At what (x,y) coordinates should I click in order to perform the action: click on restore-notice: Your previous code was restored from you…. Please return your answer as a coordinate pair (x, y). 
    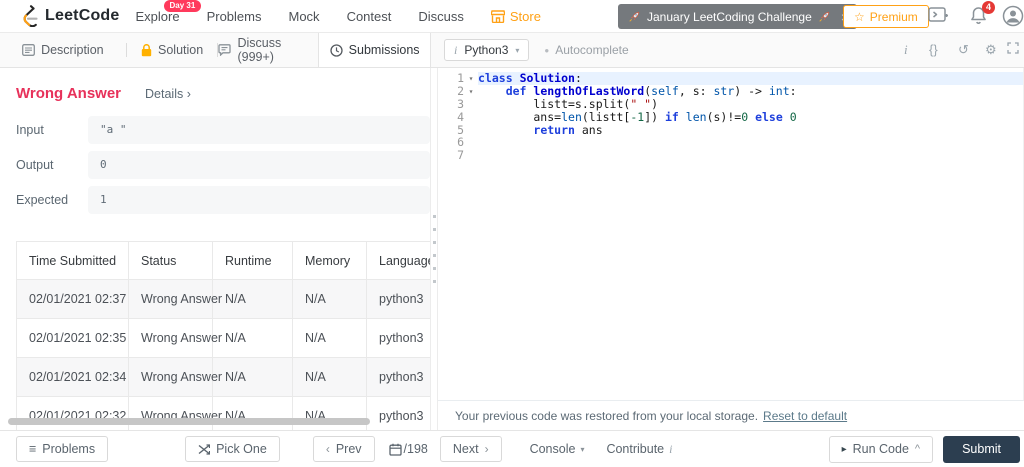
    Looking at the image, I should click on (731, 415).